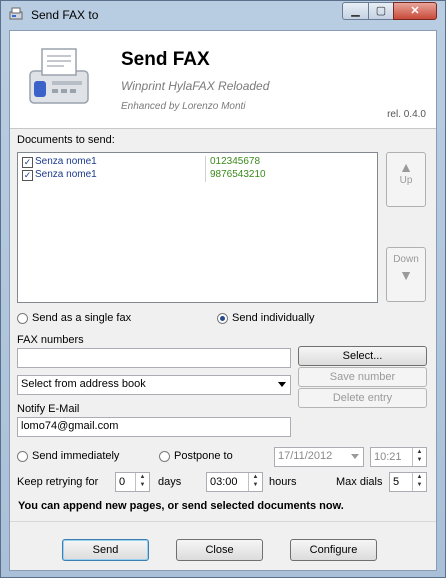 This screenshot has width=446, height=578. What do you see at coordinates (183, 106) in the screenshot?
I see `header-credit: Enhanced by Lorenzo Monti` at bounding box center [183, 106].